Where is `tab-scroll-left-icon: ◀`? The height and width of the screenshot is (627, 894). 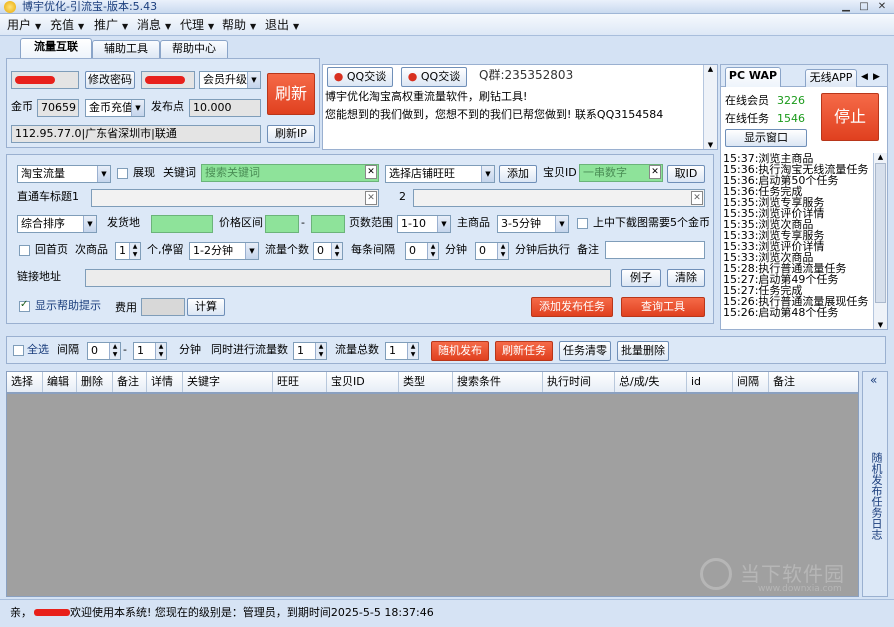 tab-scroll-left-icon: ◀ is located at coordinates (864, 77).